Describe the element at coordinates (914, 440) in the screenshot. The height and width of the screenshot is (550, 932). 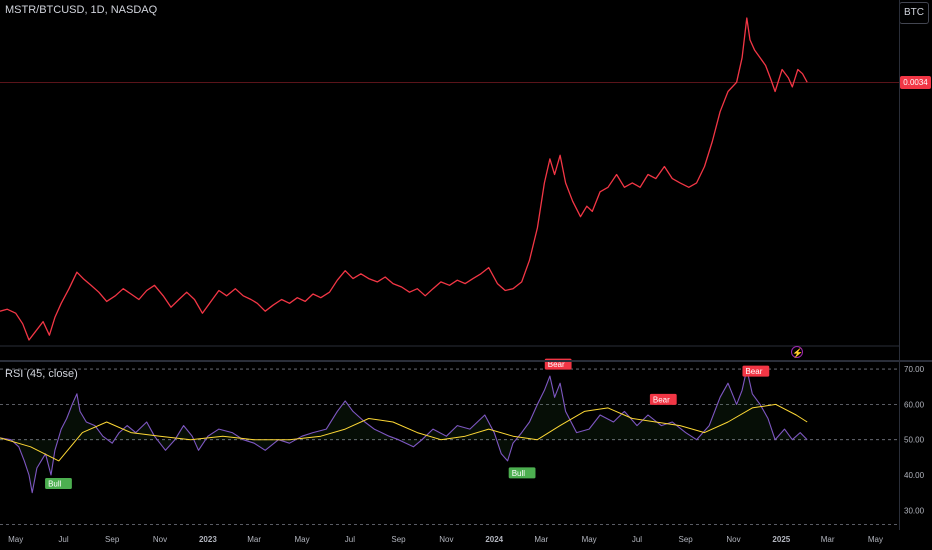
I see `rsi-axis-tick-label: 50.00` at that location.